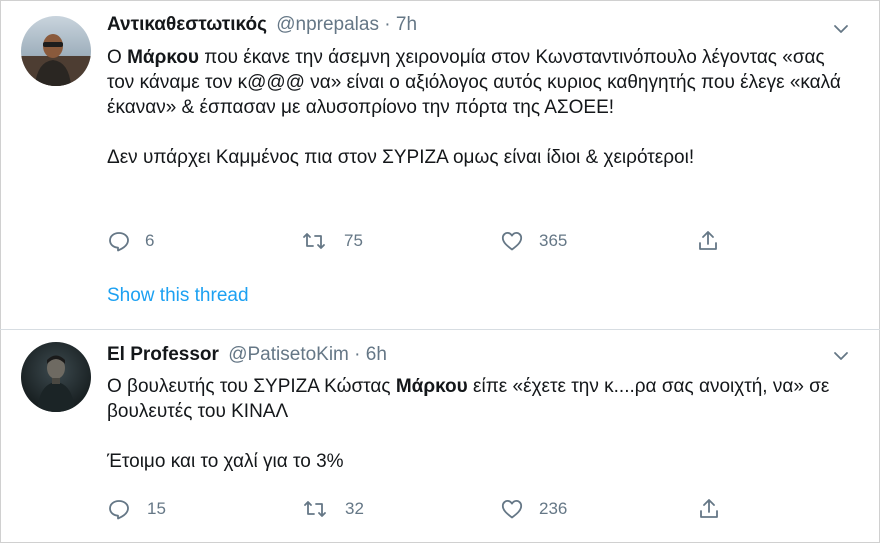 The width and height of the screenshot is (880, 543). Describe the element at coordinates (553, 240) in the screenshot. I see `like-count: 365` at that location.